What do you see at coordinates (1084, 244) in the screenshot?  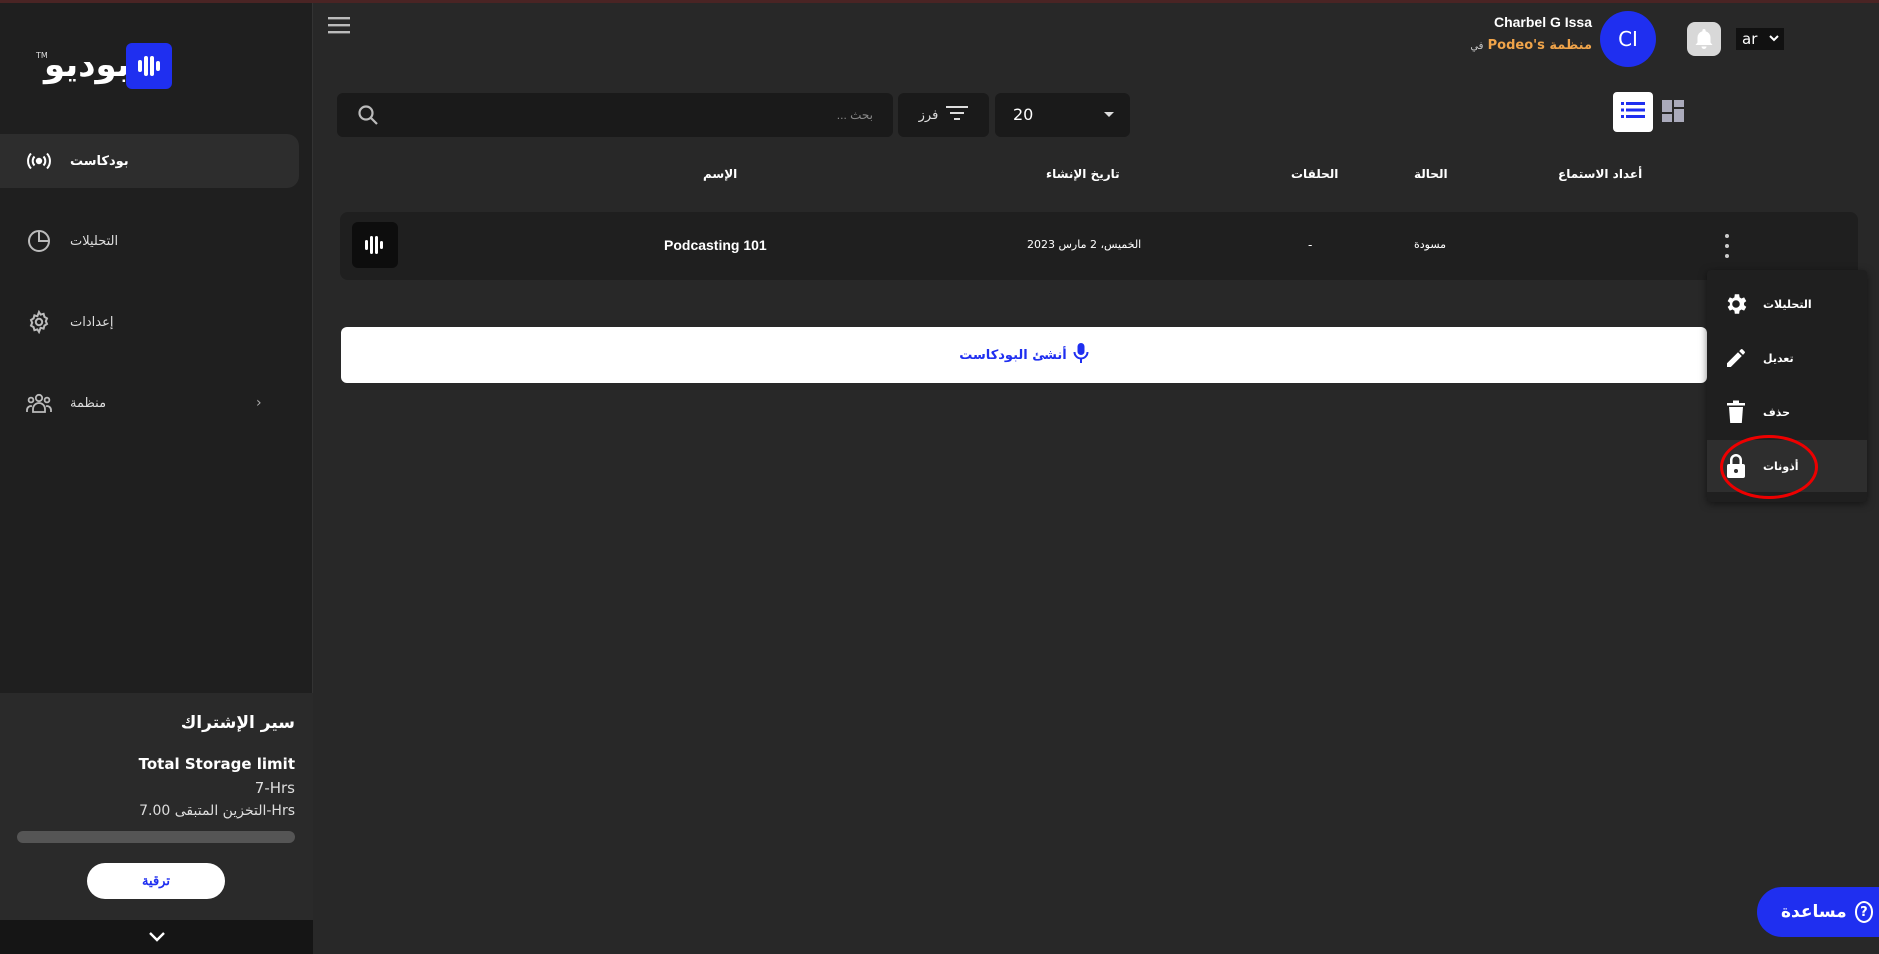 I see `podcast-created-date: الخميس، 2 مارس 2023` at bounding box center [1084, 244].